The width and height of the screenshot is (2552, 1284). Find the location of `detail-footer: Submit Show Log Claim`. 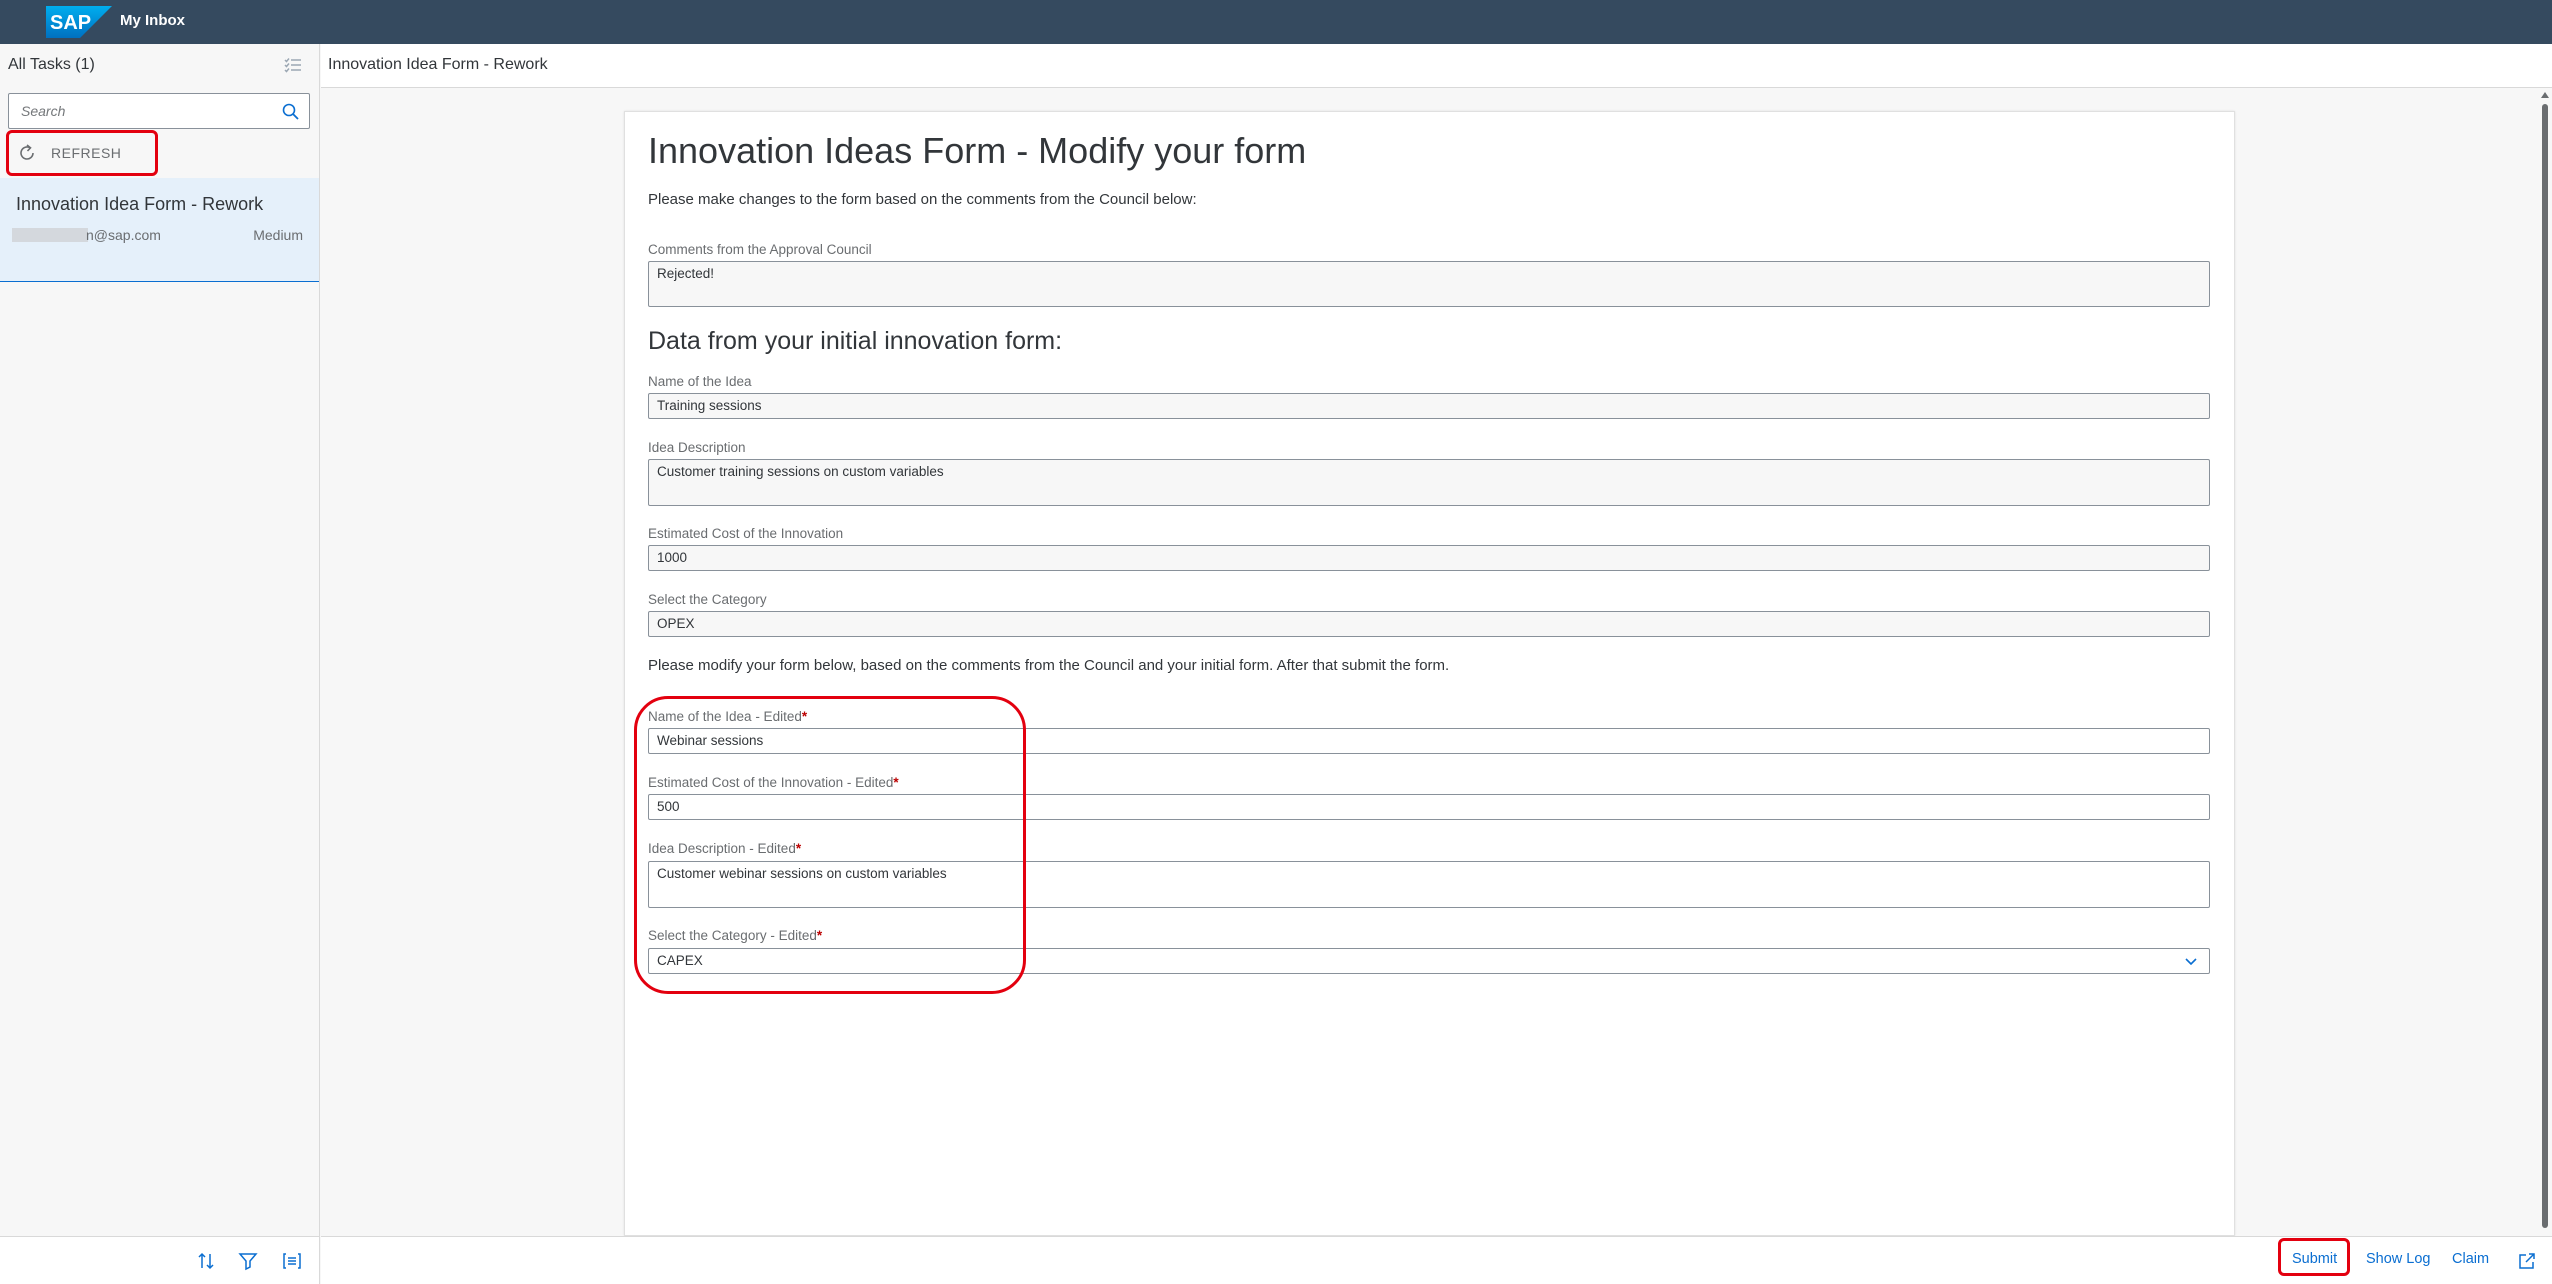

detail-footer: Submit Show Log Claim is located at coordinates (1436, 1260).